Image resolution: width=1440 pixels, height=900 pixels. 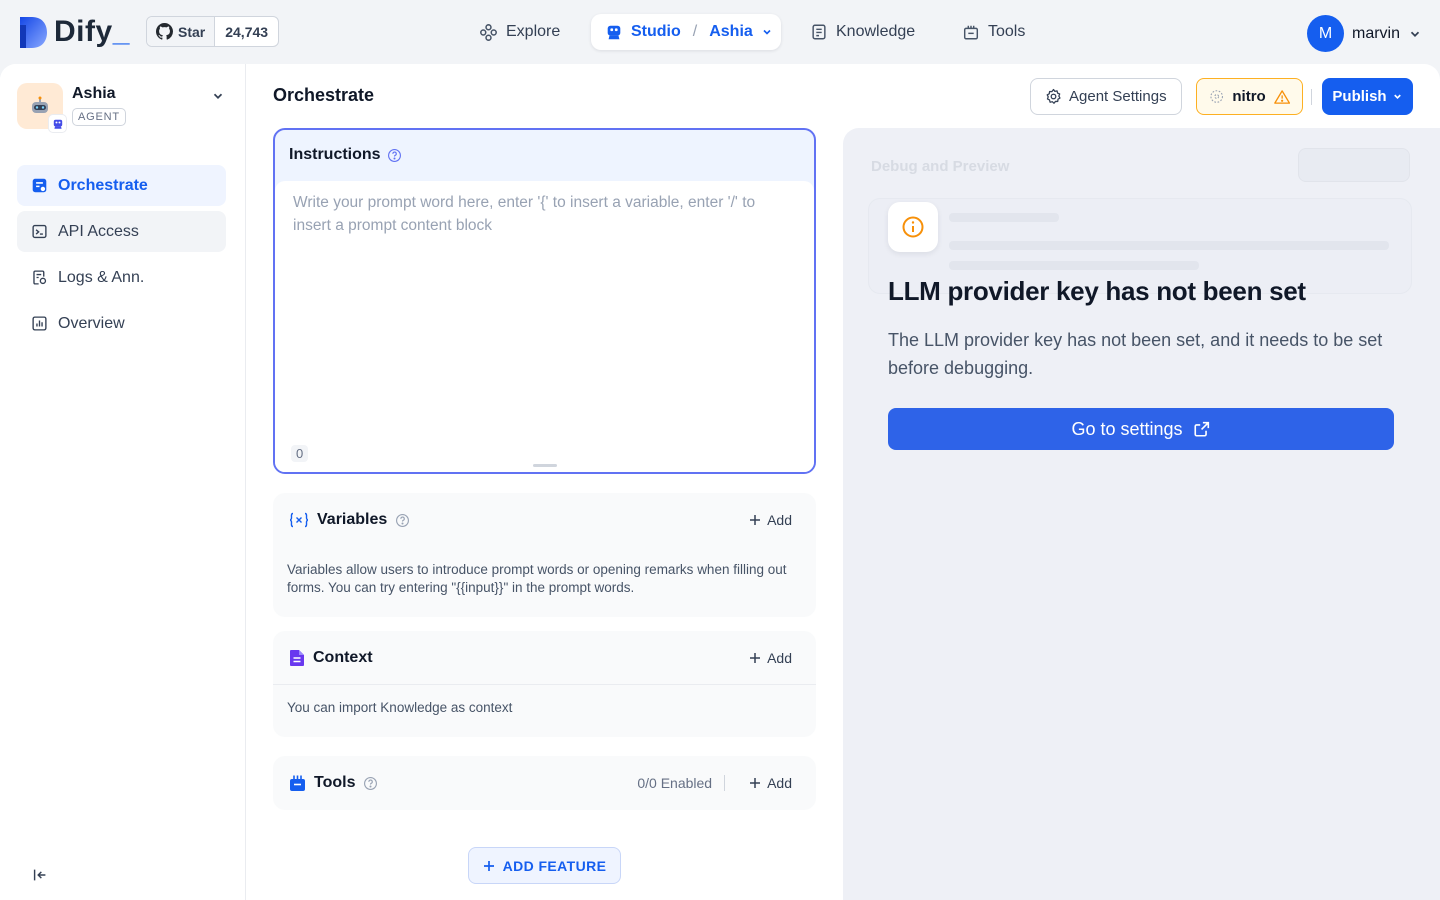 I want to click on go-to-settings-button: Go to settings, so click(x=1141, y=429).